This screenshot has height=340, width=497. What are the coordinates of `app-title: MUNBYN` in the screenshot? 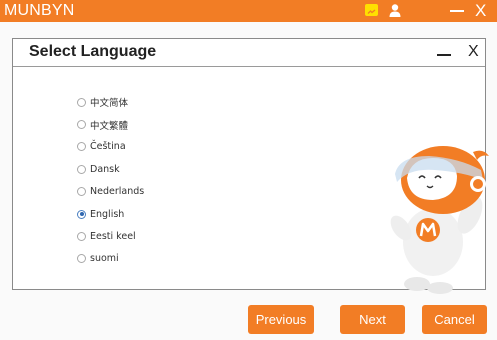 It's located at (39, 10).